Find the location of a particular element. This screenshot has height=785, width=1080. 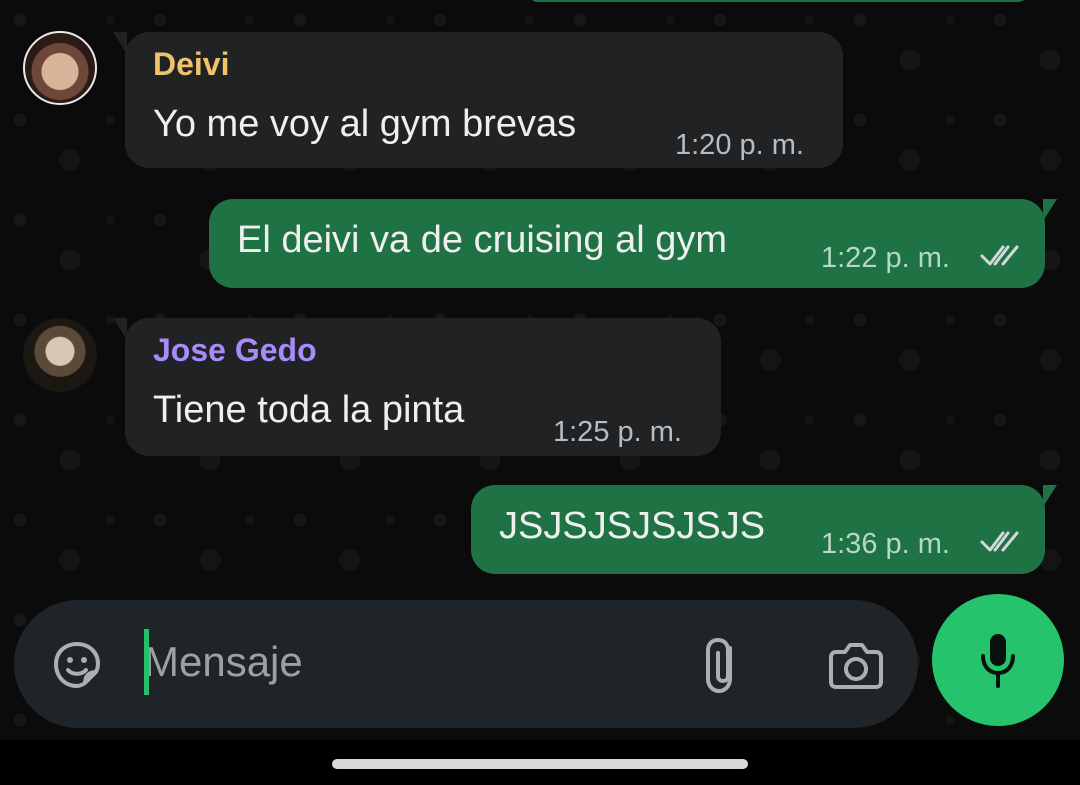

voice-message-button is located at coordinates (998, 660).